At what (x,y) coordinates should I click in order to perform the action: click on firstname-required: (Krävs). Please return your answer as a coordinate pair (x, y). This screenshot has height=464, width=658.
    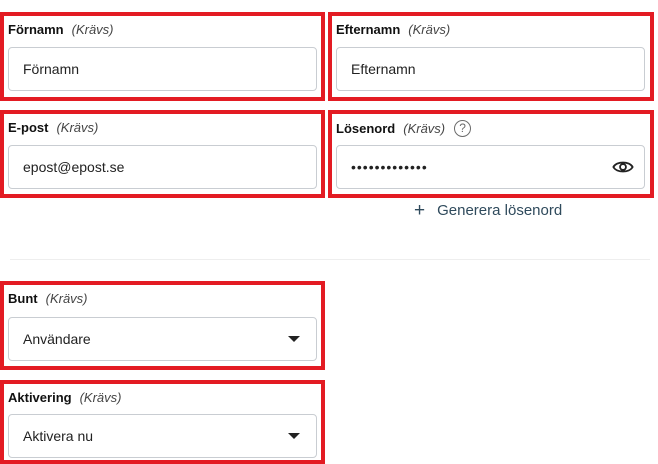
    Looking at the image, I should click on (92, 29).